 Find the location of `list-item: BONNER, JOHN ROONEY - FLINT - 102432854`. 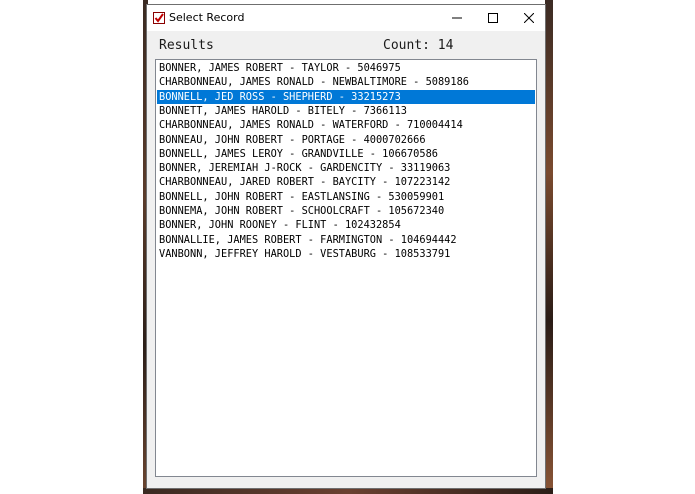

list-item: BONNER, JOHN ROONEY - FLINT - 102432854 is located at coordinates (346, 225).